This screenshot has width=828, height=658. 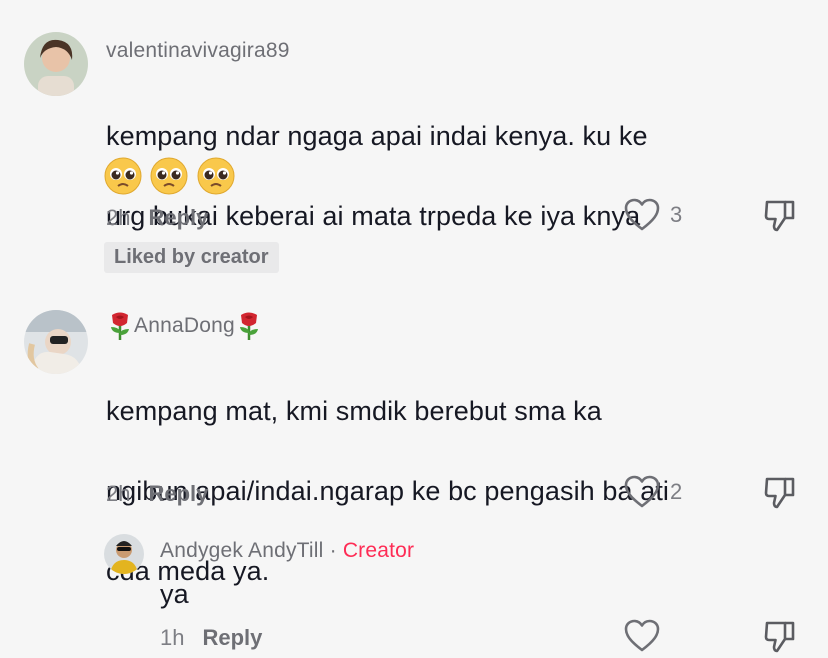 What do you see at coordinates (191, 257) in the screenshot?
I see `liked-by-creator-badge: Liked by creator` at bounding box center [191, 257].